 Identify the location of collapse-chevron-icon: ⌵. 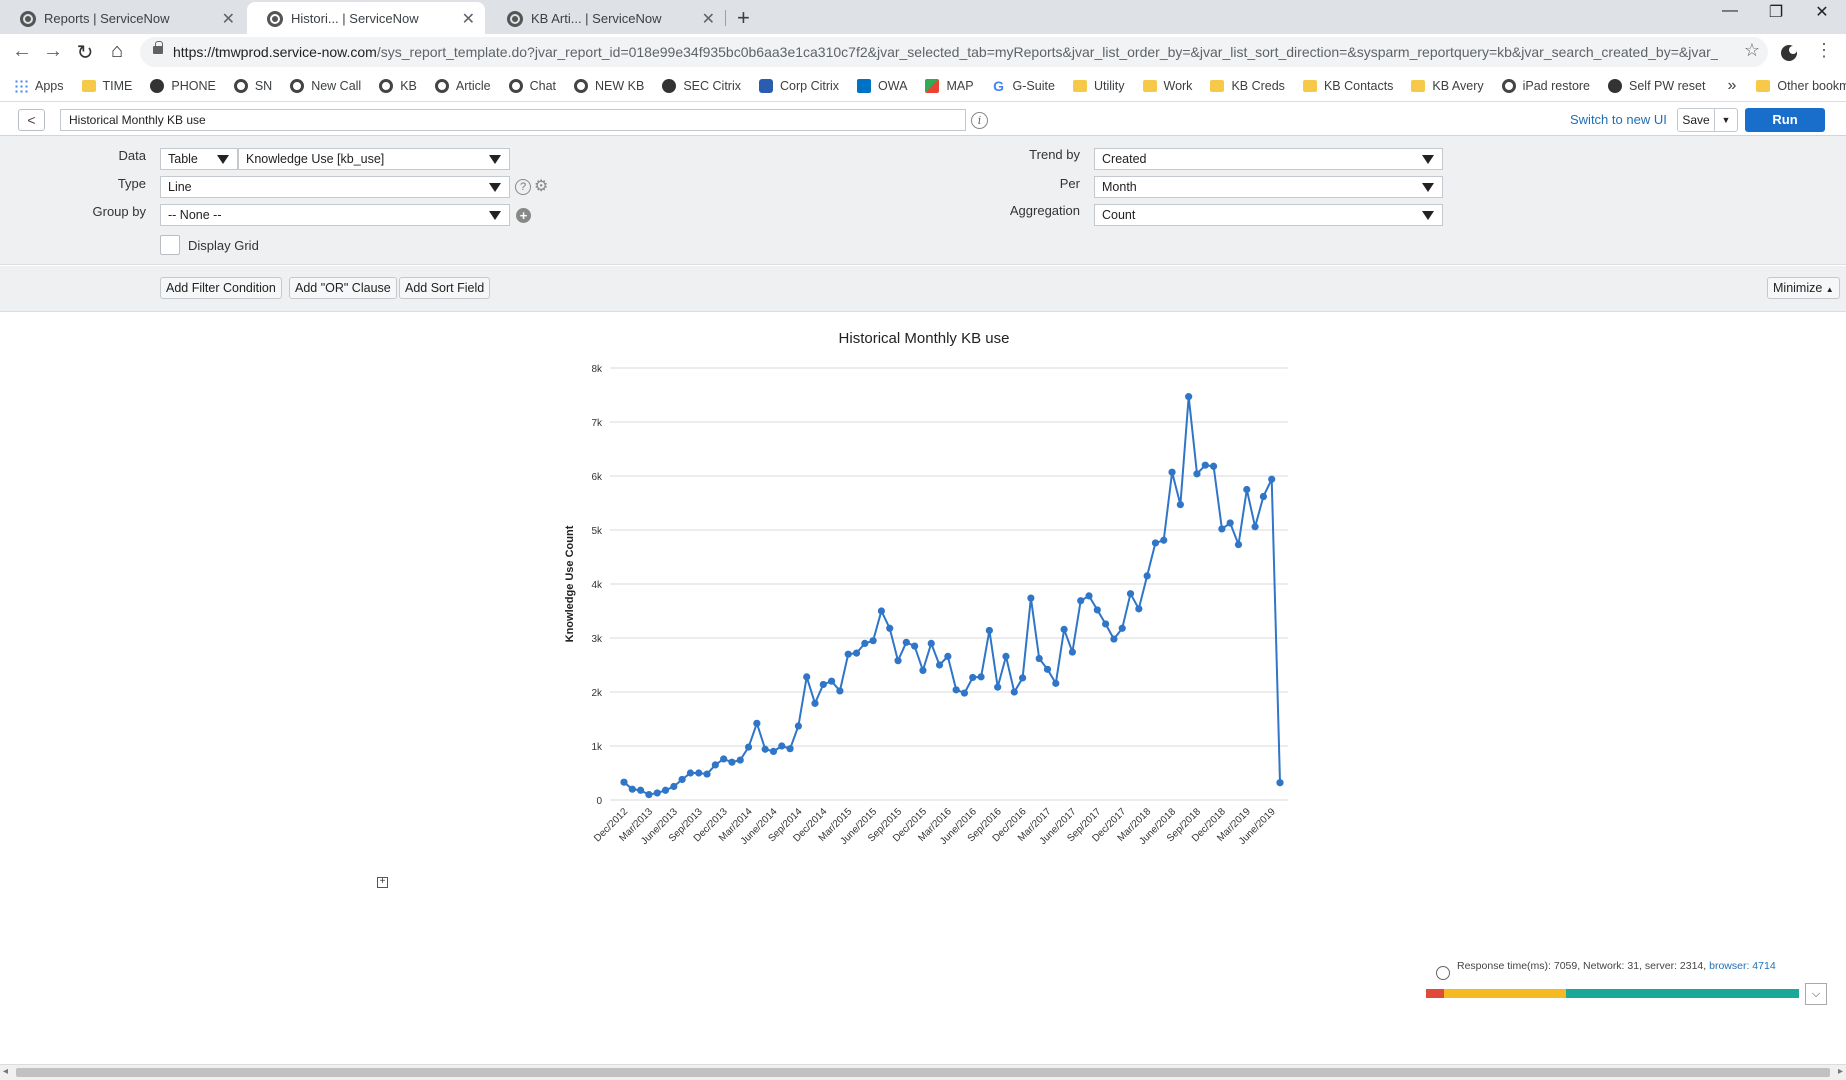
(1816, 994).